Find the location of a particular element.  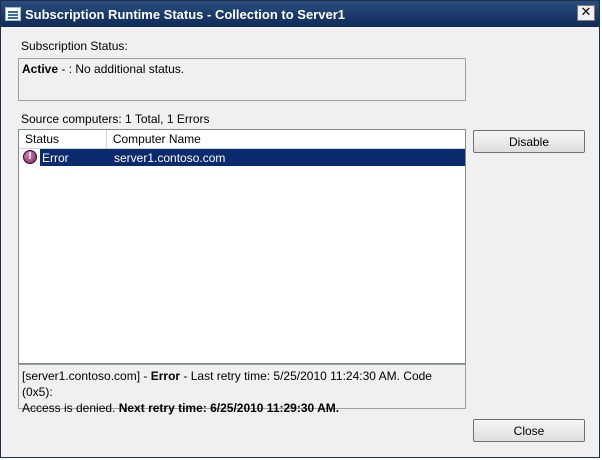

disable-button: Disable is located at coordinates (529, 141).